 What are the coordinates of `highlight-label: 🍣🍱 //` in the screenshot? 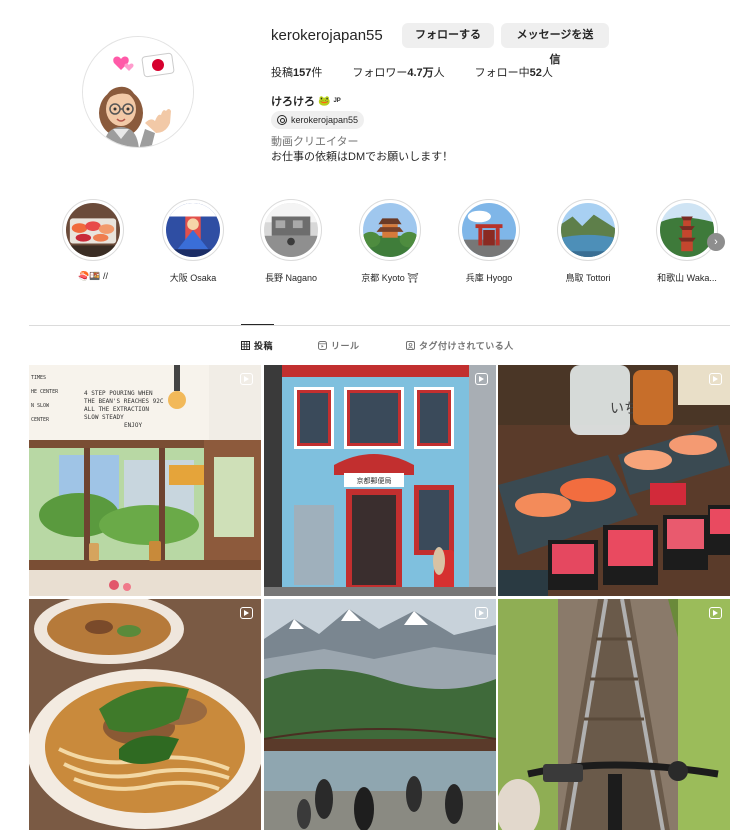 It's located at (93, 276).